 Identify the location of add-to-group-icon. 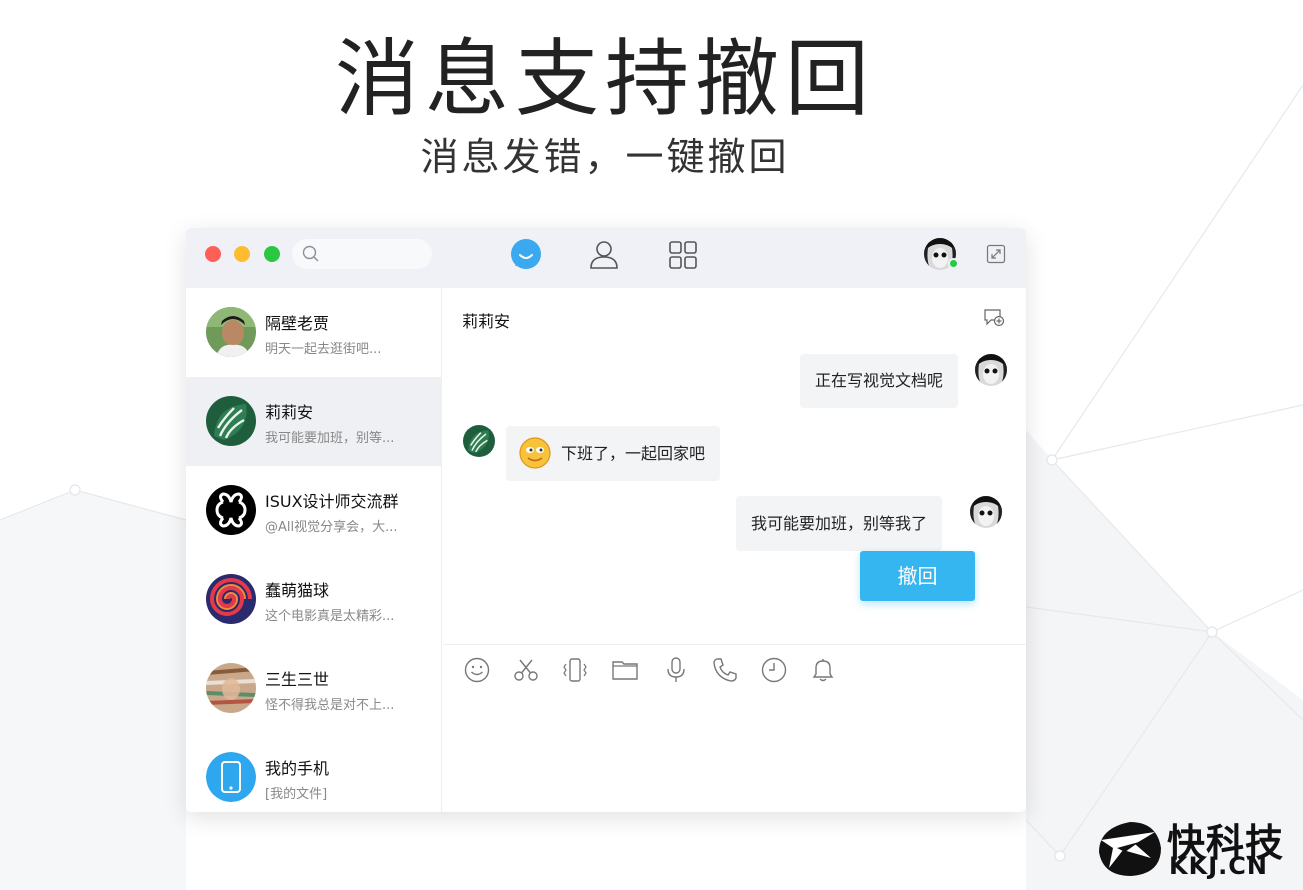
(994, 318).